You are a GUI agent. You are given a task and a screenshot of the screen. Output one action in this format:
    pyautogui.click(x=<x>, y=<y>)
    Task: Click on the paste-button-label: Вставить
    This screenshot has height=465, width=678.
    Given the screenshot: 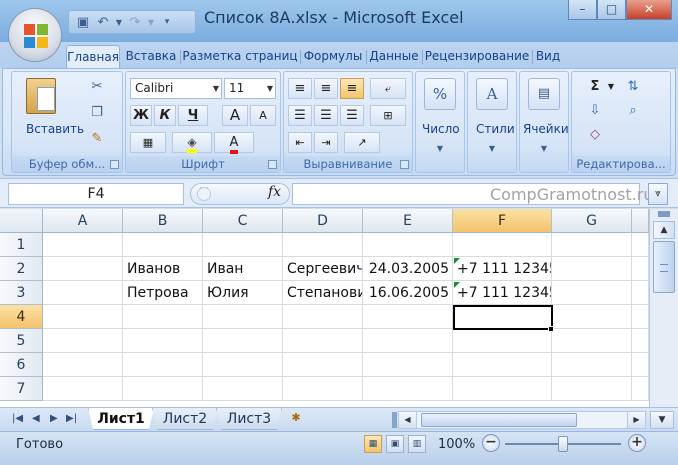 What is the action you would take?
    pyautogui.click(x=55, y=129)
    